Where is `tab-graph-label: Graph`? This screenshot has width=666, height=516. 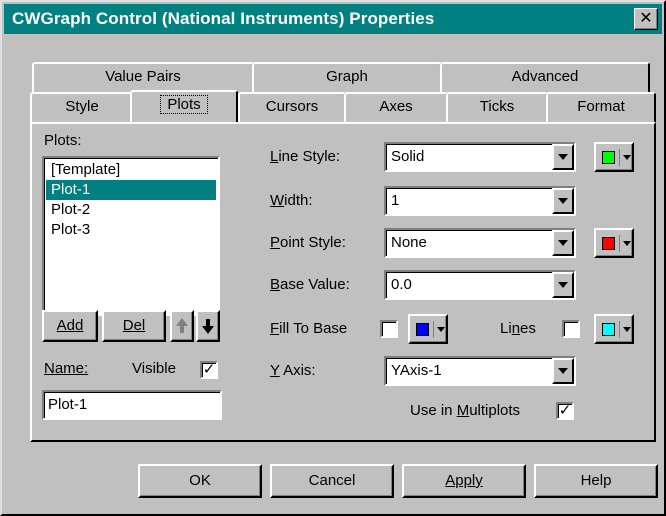
tab-graph-label: Graph is located at coordinates (347, 76).